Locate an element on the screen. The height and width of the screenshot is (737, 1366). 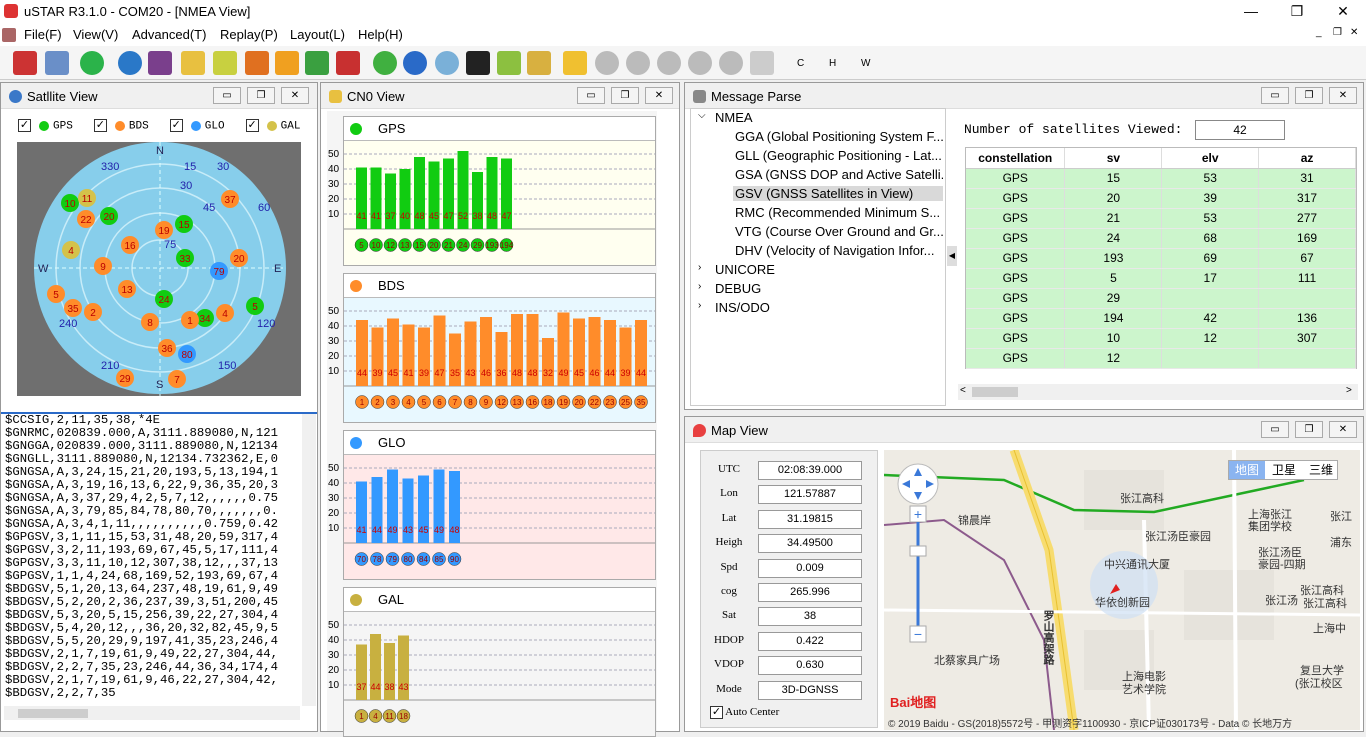
map-minimize-button: ▭ is located at coordinates (1275, 429).